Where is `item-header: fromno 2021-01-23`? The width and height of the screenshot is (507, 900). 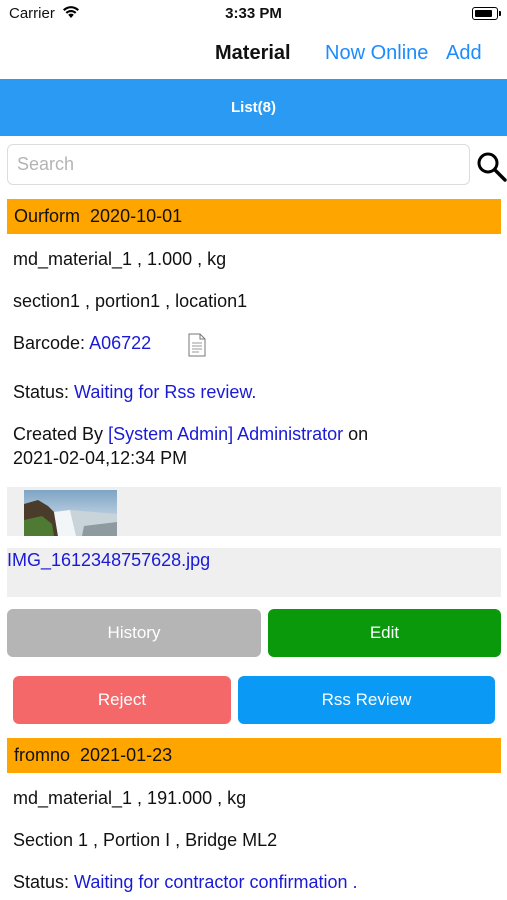 item-header: fromno 2021-01-23 is located at coordinates (254, 755).